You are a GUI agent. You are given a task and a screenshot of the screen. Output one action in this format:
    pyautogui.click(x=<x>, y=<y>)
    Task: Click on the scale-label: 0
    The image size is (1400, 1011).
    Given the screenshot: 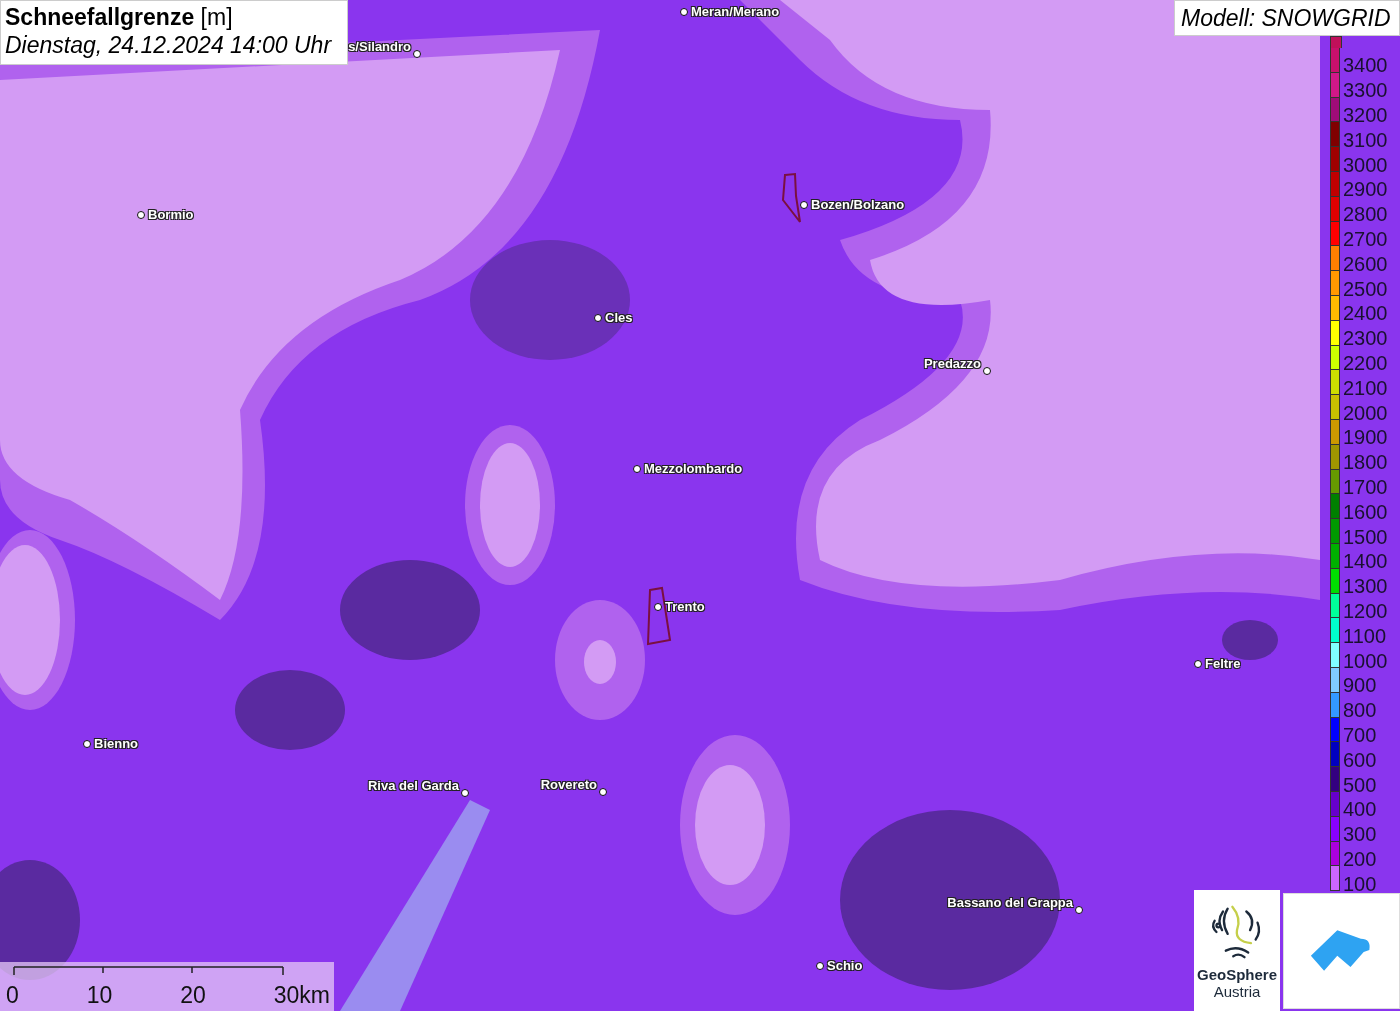 What is the action you would take?
    pyautogui.click(x=12, y=995)
    